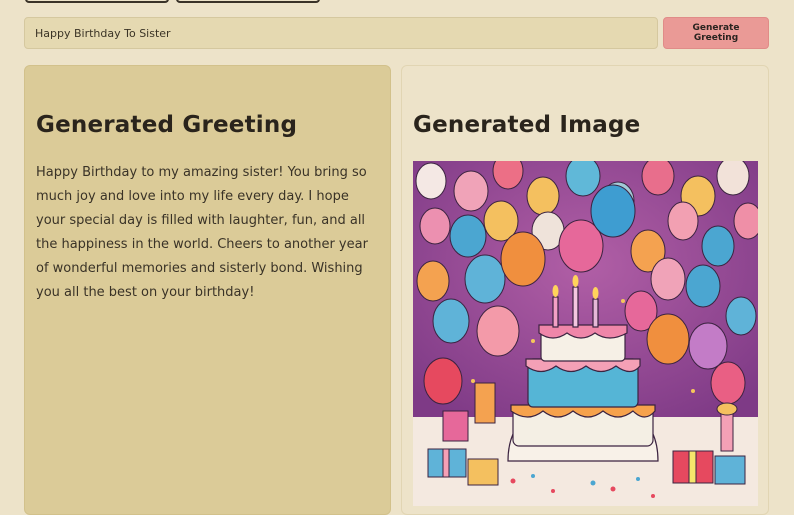 The height and width of the screenshot is (515, 794). I want to click on prompt-input, so click(341, 33).